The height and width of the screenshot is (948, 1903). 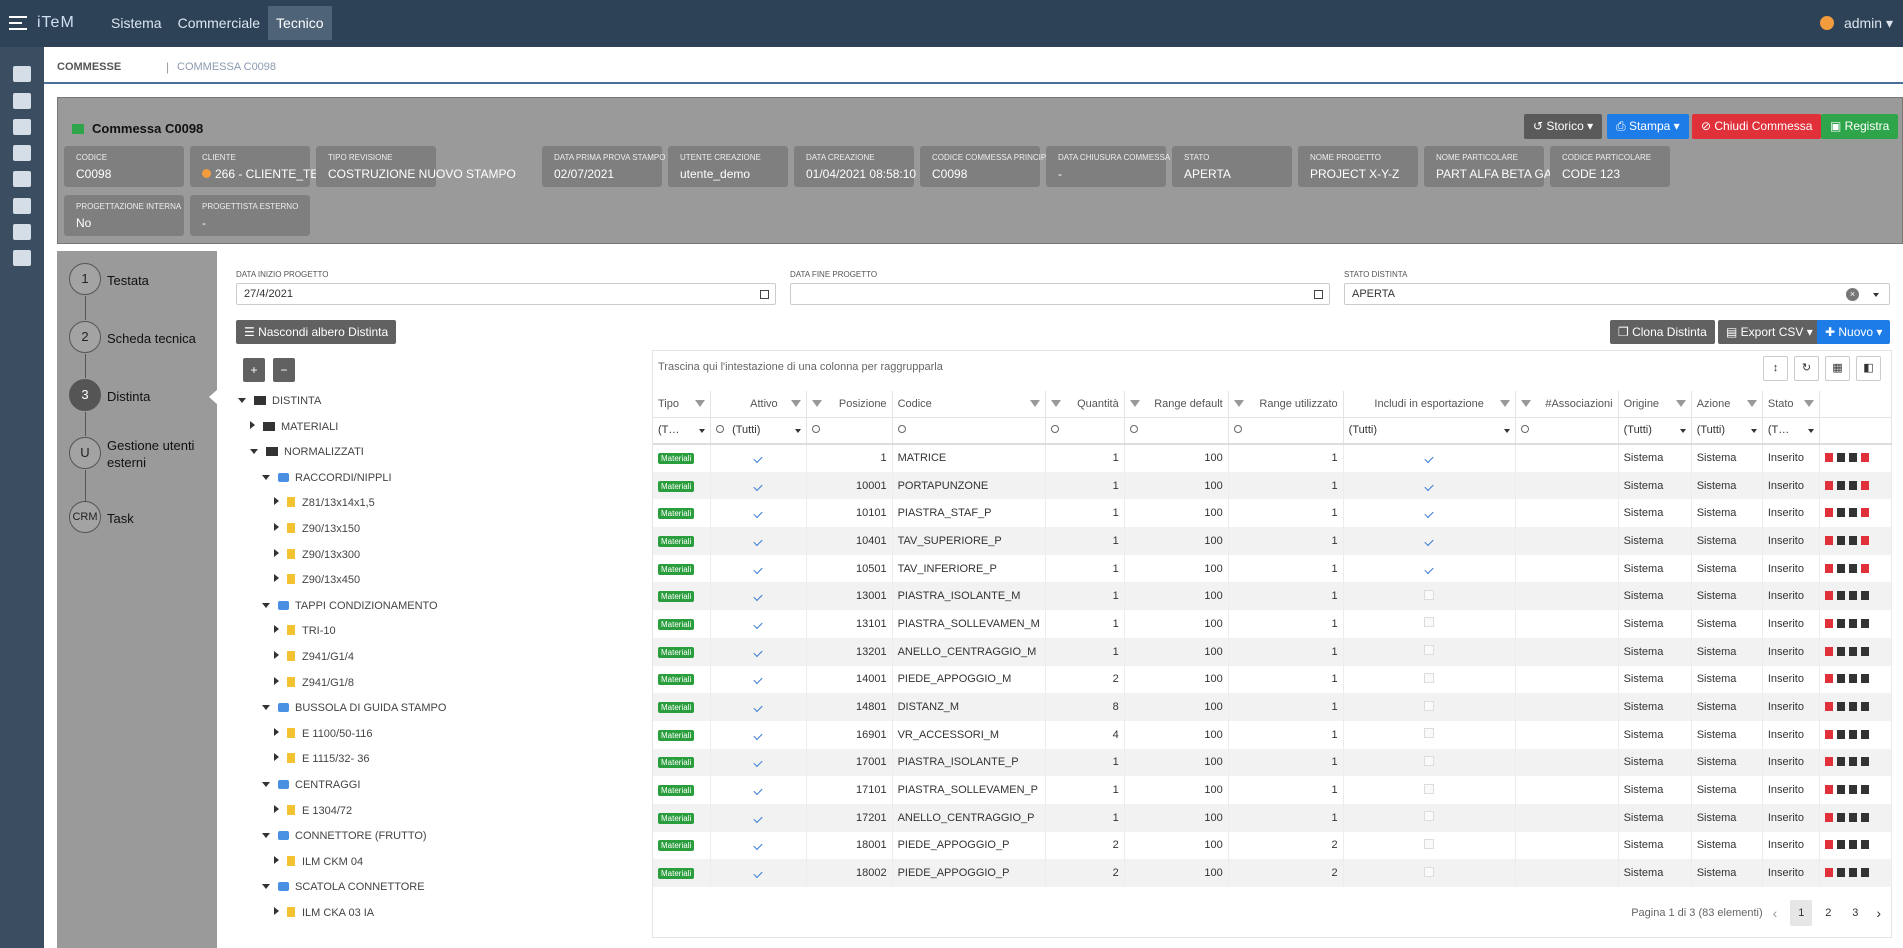 I want to click on cart-icon, so click(x=22, y=74).